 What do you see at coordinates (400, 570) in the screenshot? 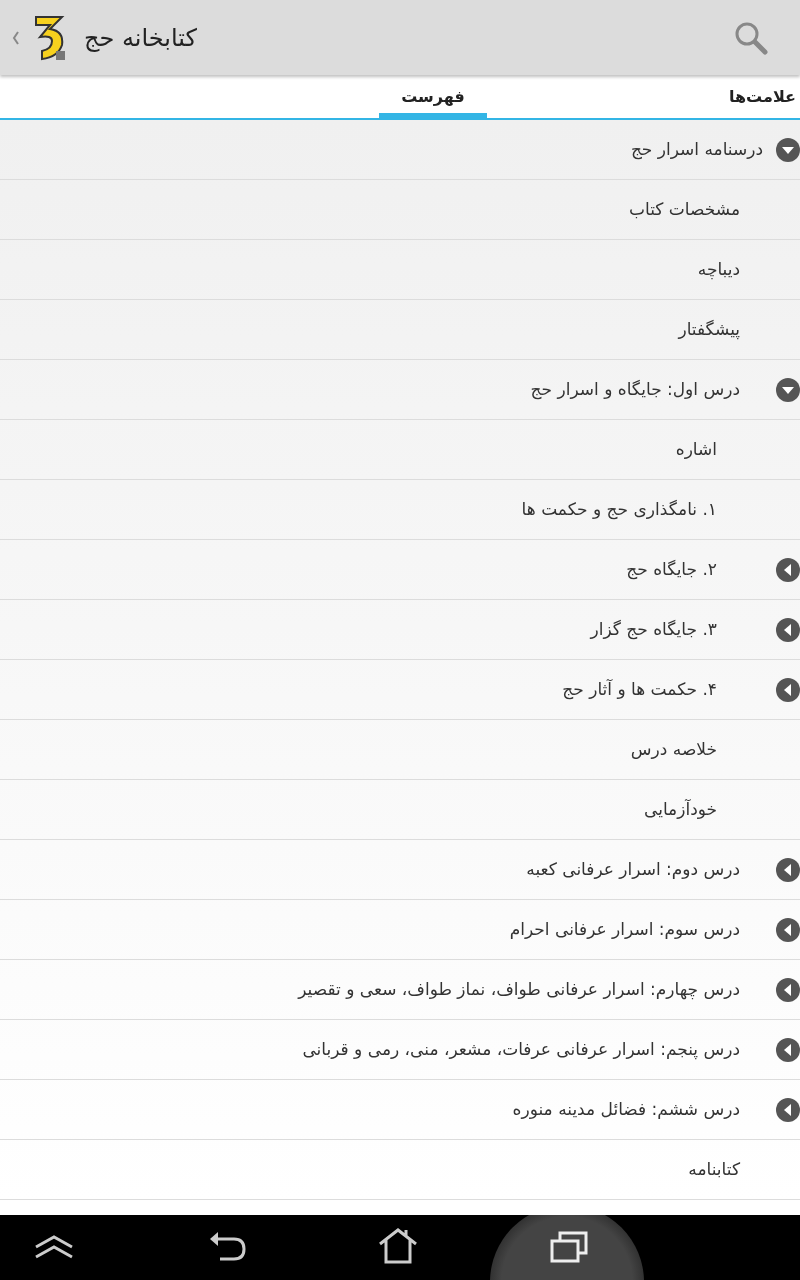
I see `toc-row: ۲. جایگاه حج` at bounding box center [400, 570].